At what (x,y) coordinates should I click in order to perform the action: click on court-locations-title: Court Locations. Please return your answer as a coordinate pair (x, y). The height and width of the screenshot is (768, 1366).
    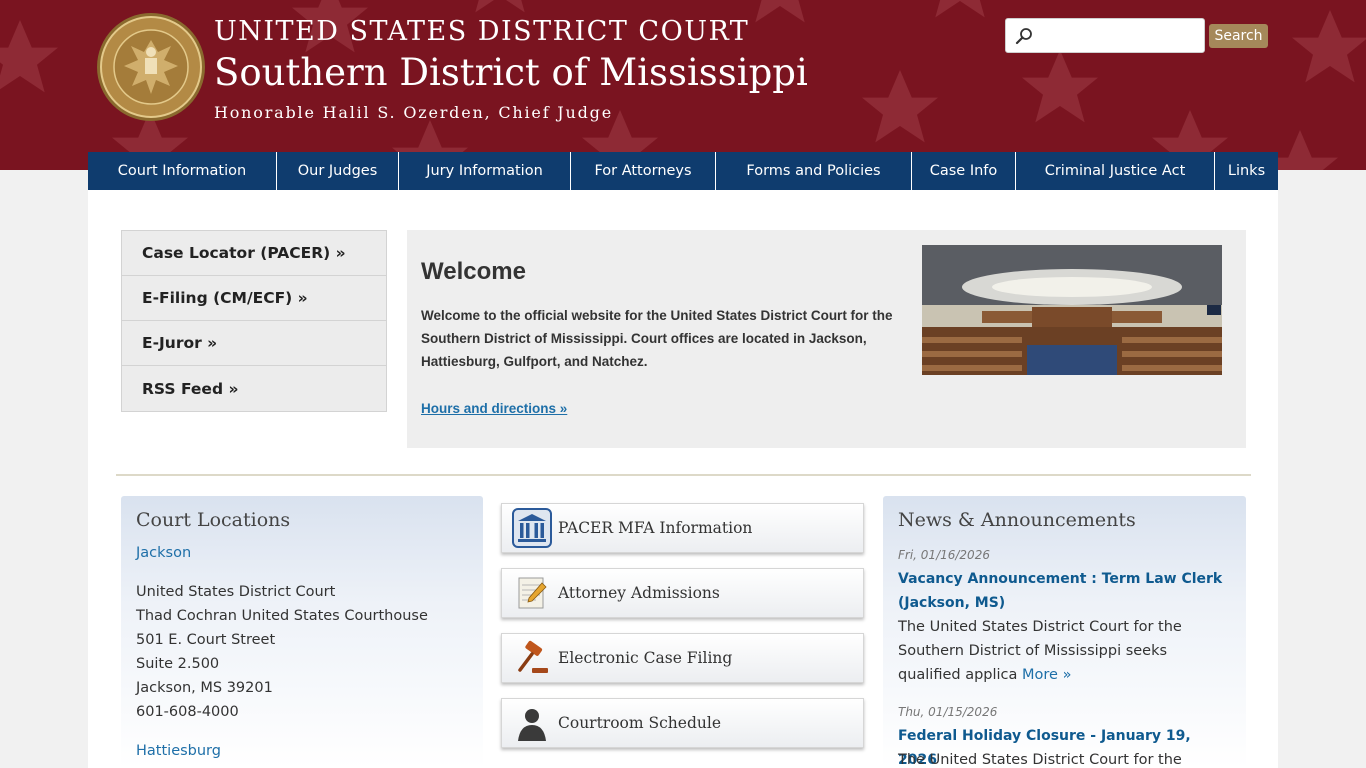
    Looking at the image, I should click on (213, 520).